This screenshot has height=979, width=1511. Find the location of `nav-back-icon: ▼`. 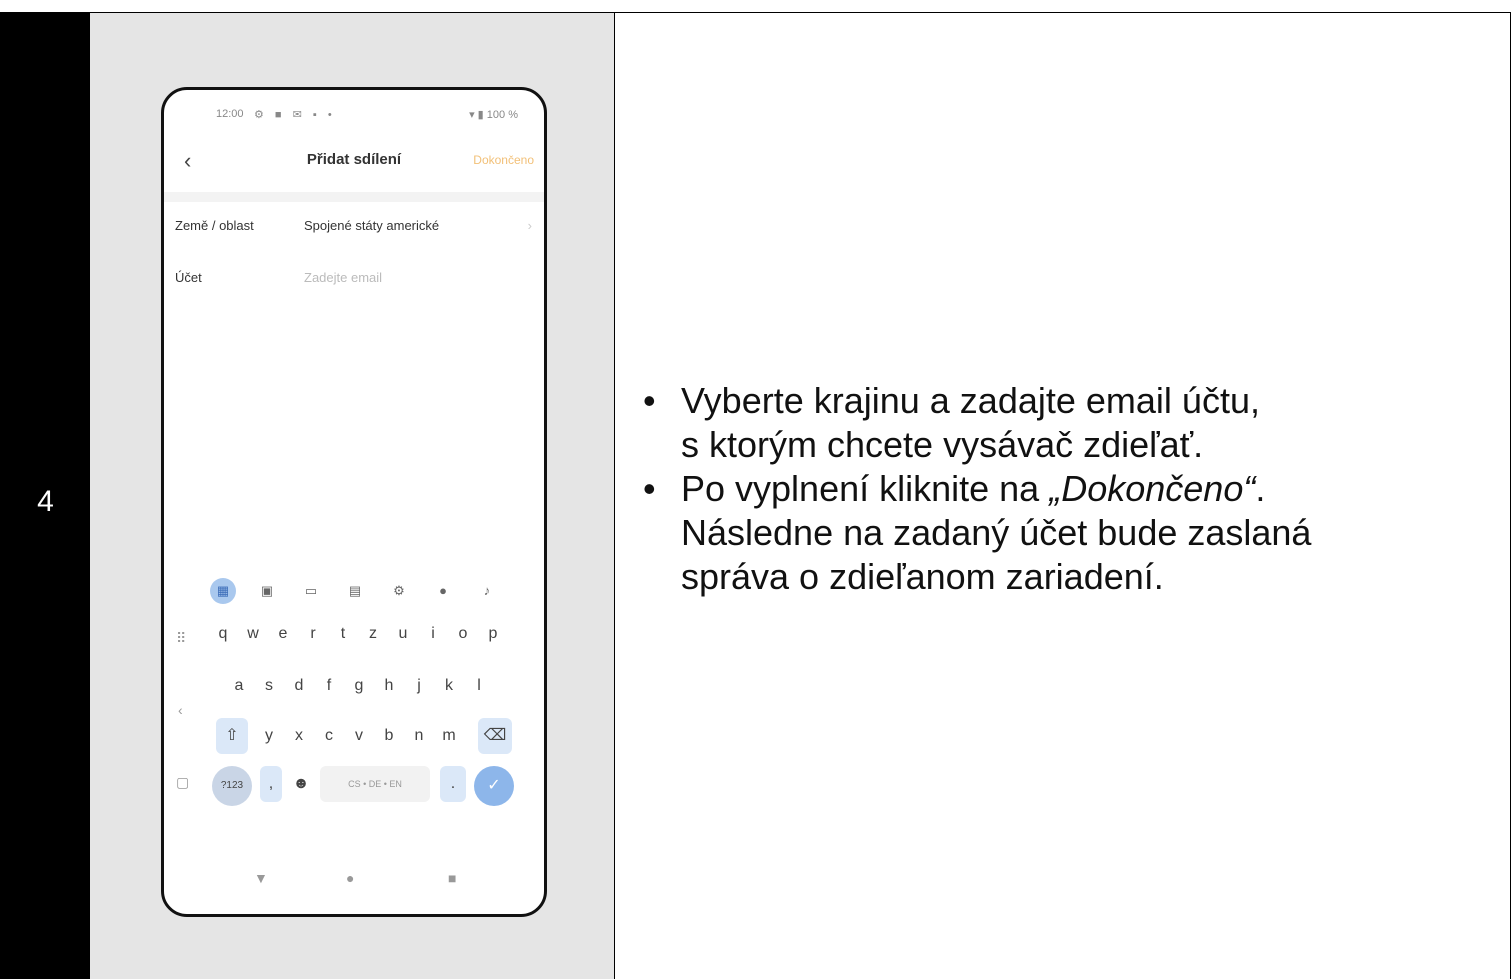

nav-back-icon: ▼ is located at coordinates (261, 878).